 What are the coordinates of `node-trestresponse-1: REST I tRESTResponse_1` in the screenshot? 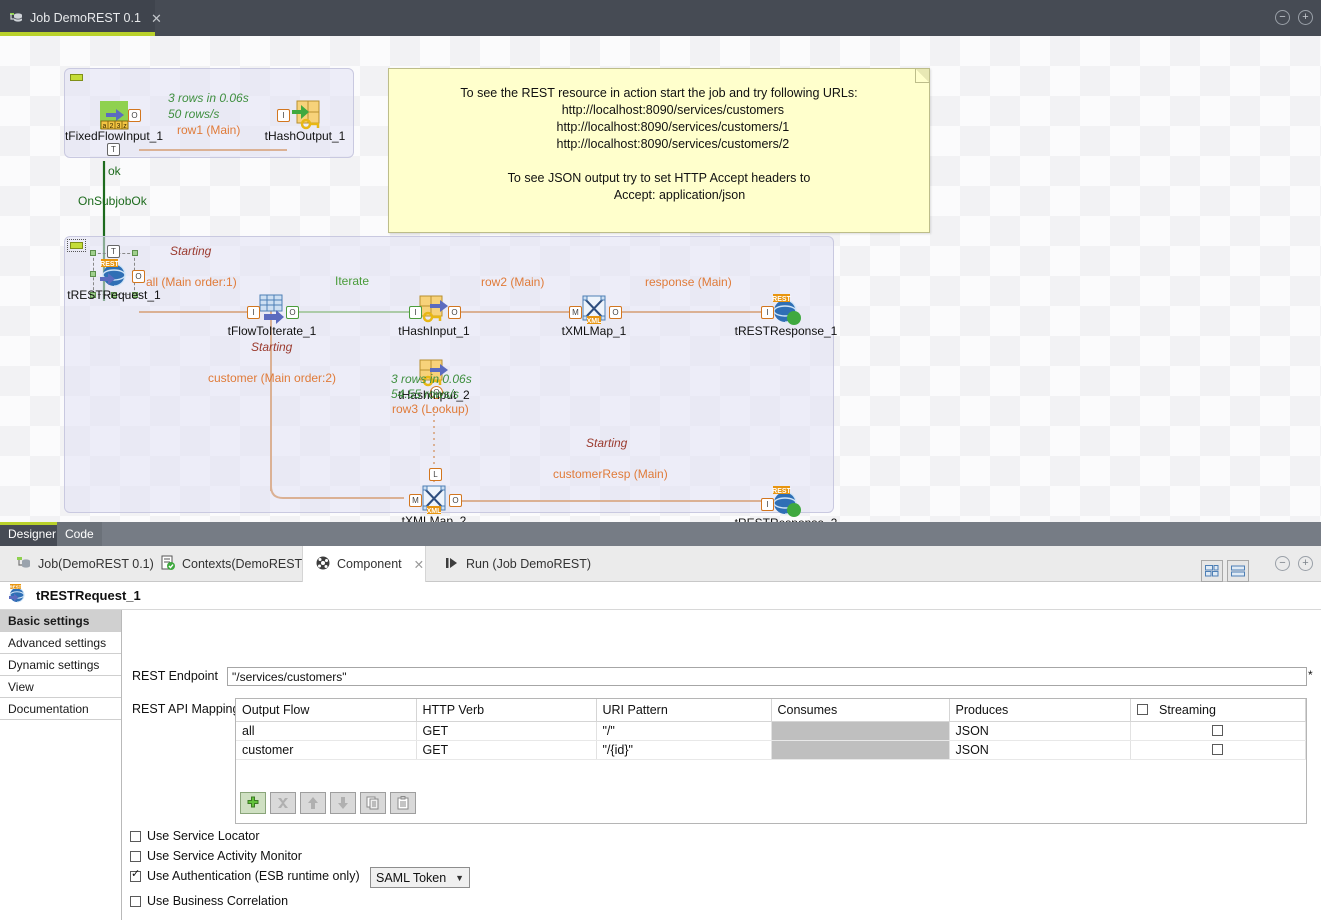 It's located at (786, 316).